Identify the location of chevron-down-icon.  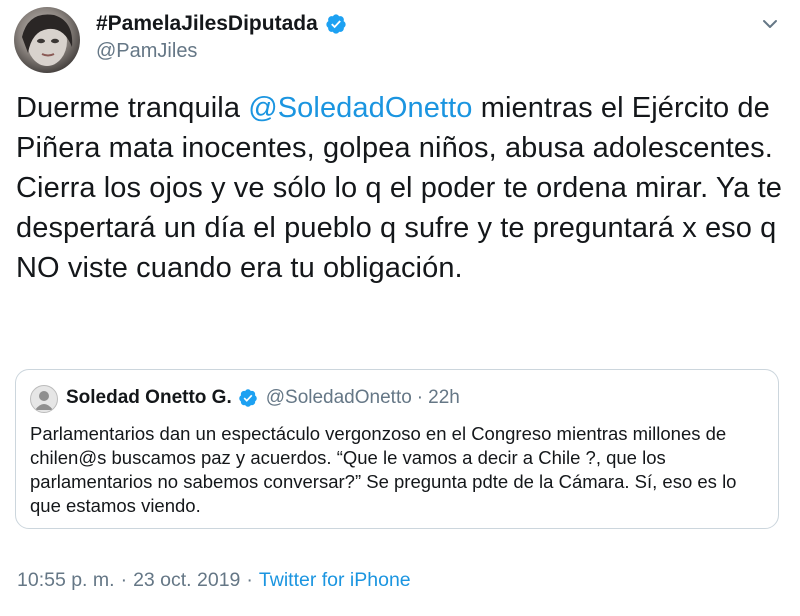
(770, 24).